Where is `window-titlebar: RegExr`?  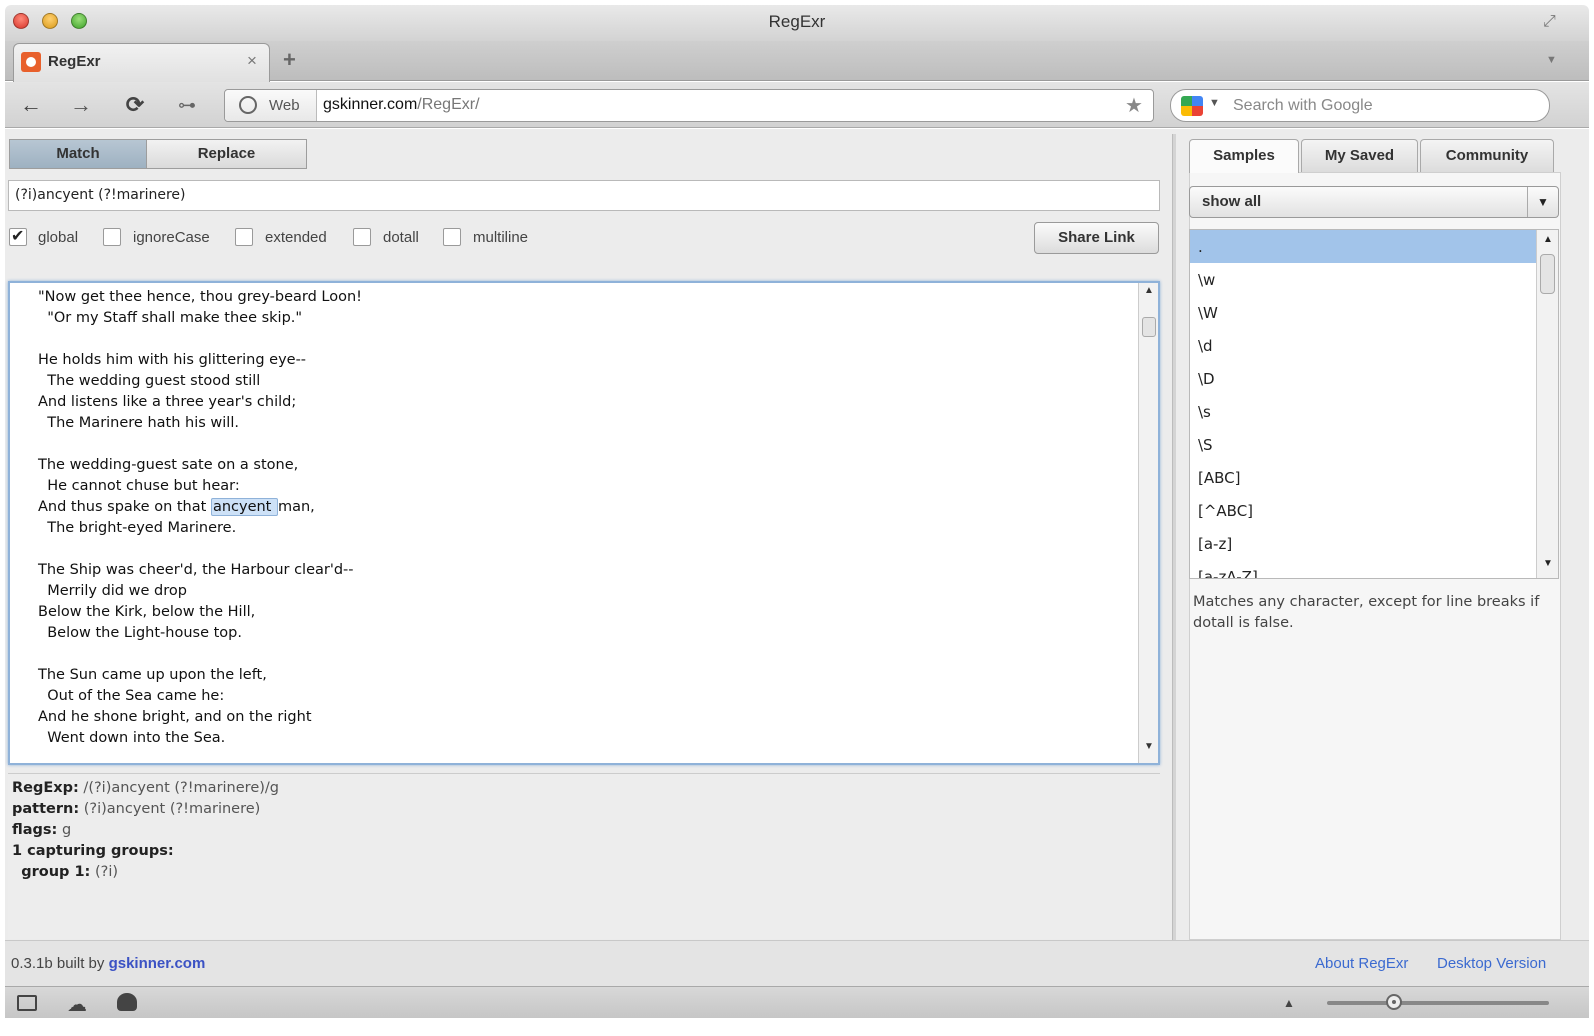 window-titlebar: RegExr is located at coordinates (797, 23).